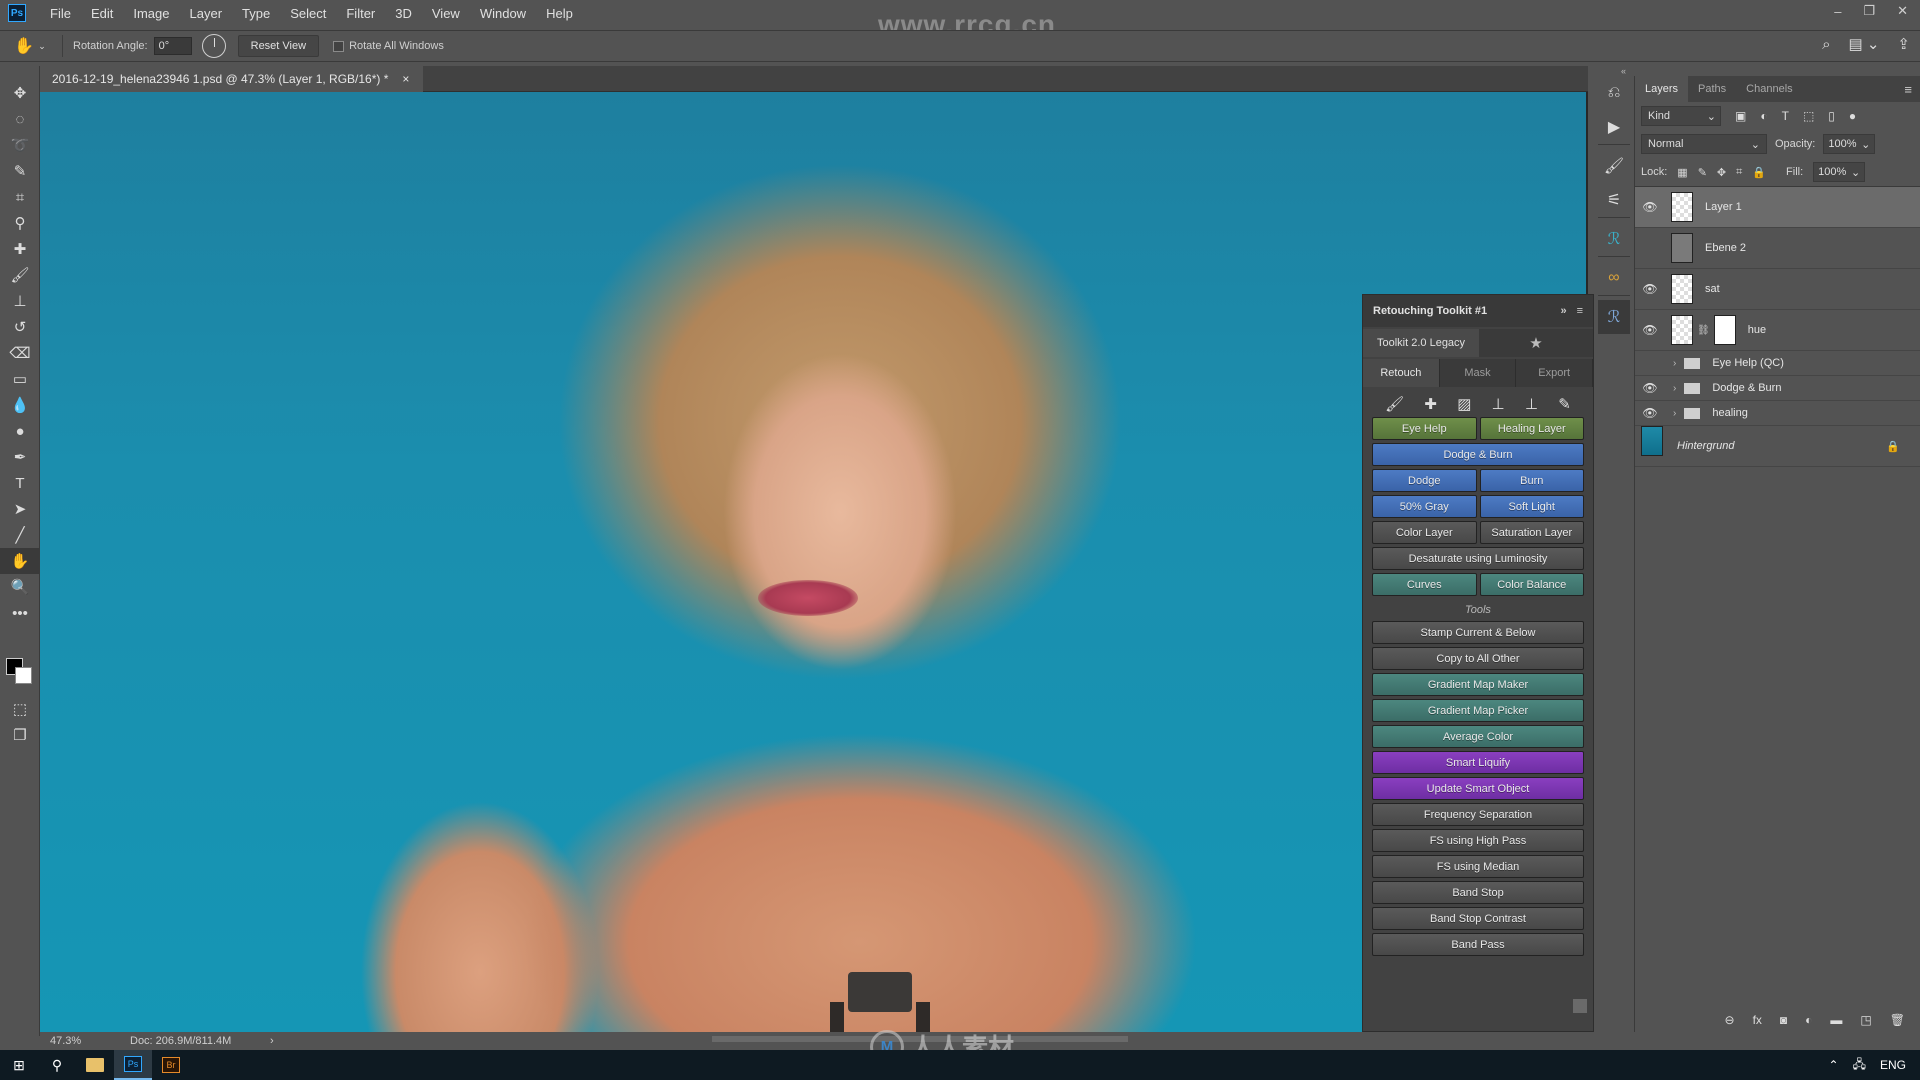 Image resolution: width=1920 pixels, height=1080 pixels. Describe the element at coordinates (1614, 239) in the screenshot. I see `retouch-toolkit-icon: ℛ` at that location.